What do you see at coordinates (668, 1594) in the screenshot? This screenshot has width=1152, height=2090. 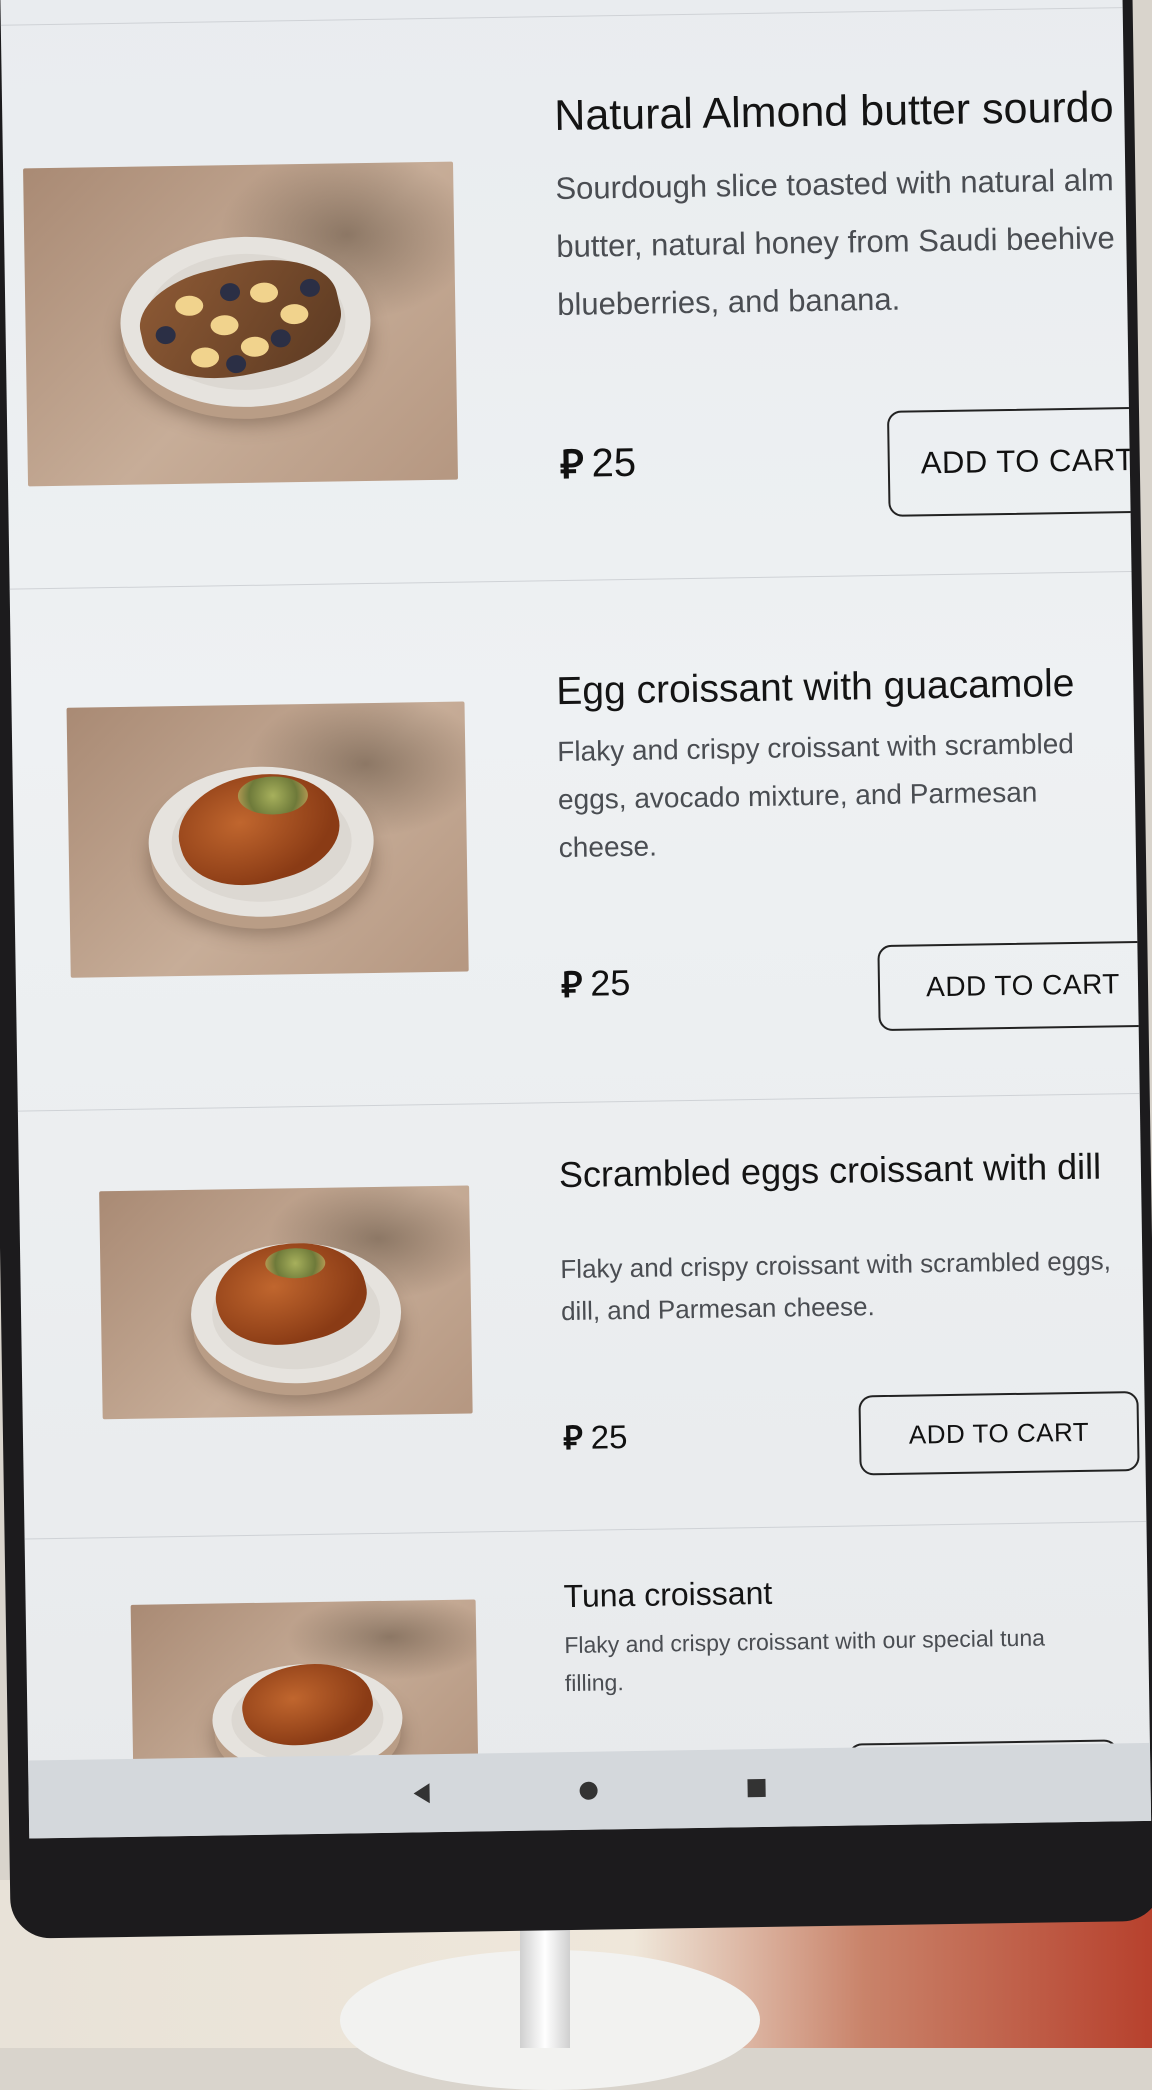 I see `item-title: Tuna croissant` at bounding box center [668, 1594].